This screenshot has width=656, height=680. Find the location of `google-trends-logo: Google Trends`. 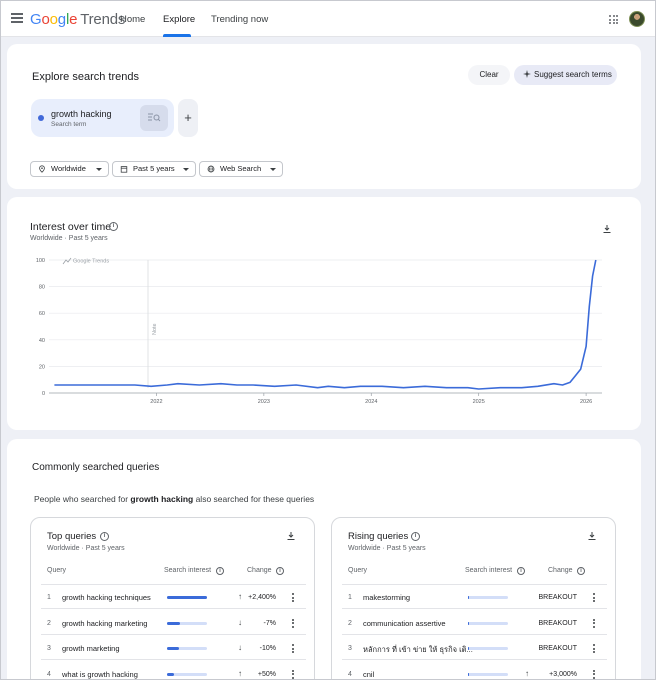

google-trends-logo: Google Trends is located at coordinates (77, 19).